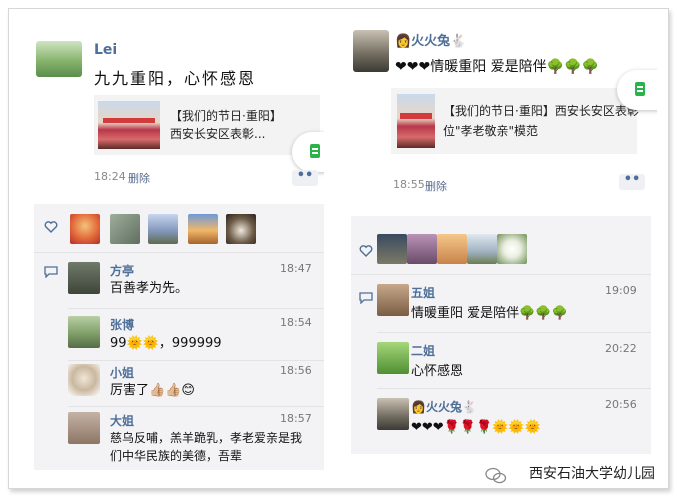 This screenshot has height=497, width=677. I want to click on post-time: 18:24, so click(110, 176).